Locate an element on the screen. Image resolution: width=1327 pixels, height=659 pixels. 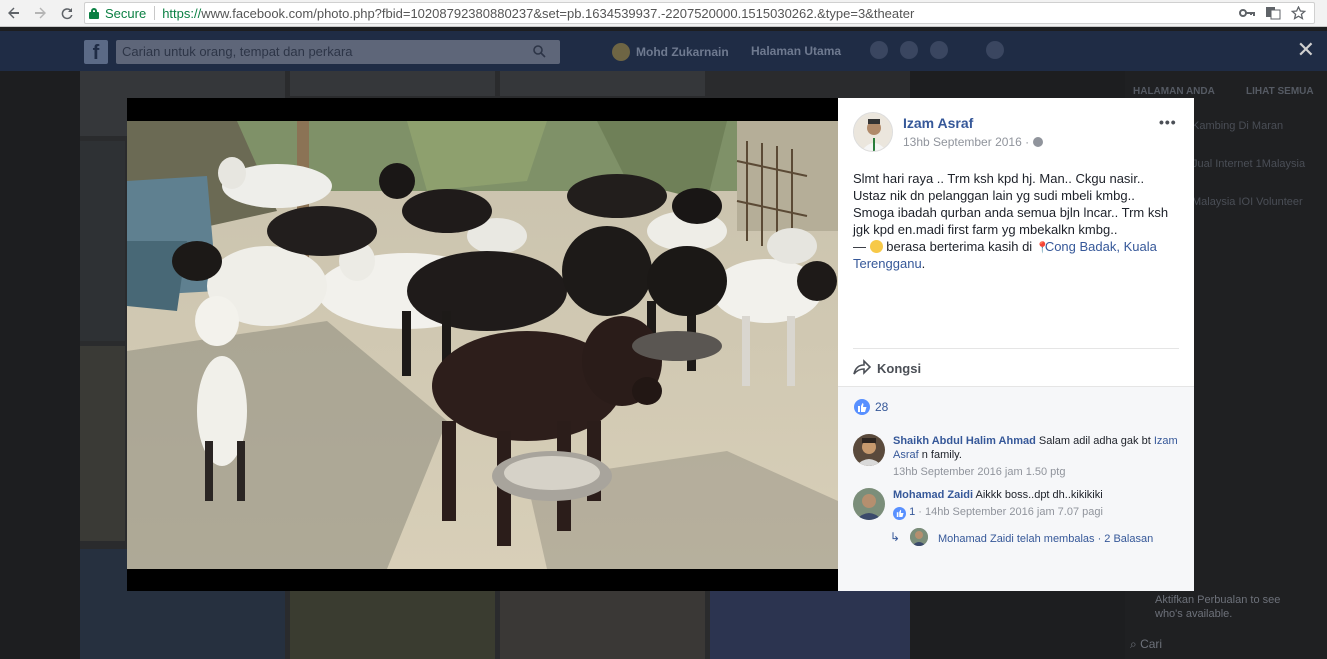
see-all-link: LIHAT SEMUA is located at coordinates (1280, 91).